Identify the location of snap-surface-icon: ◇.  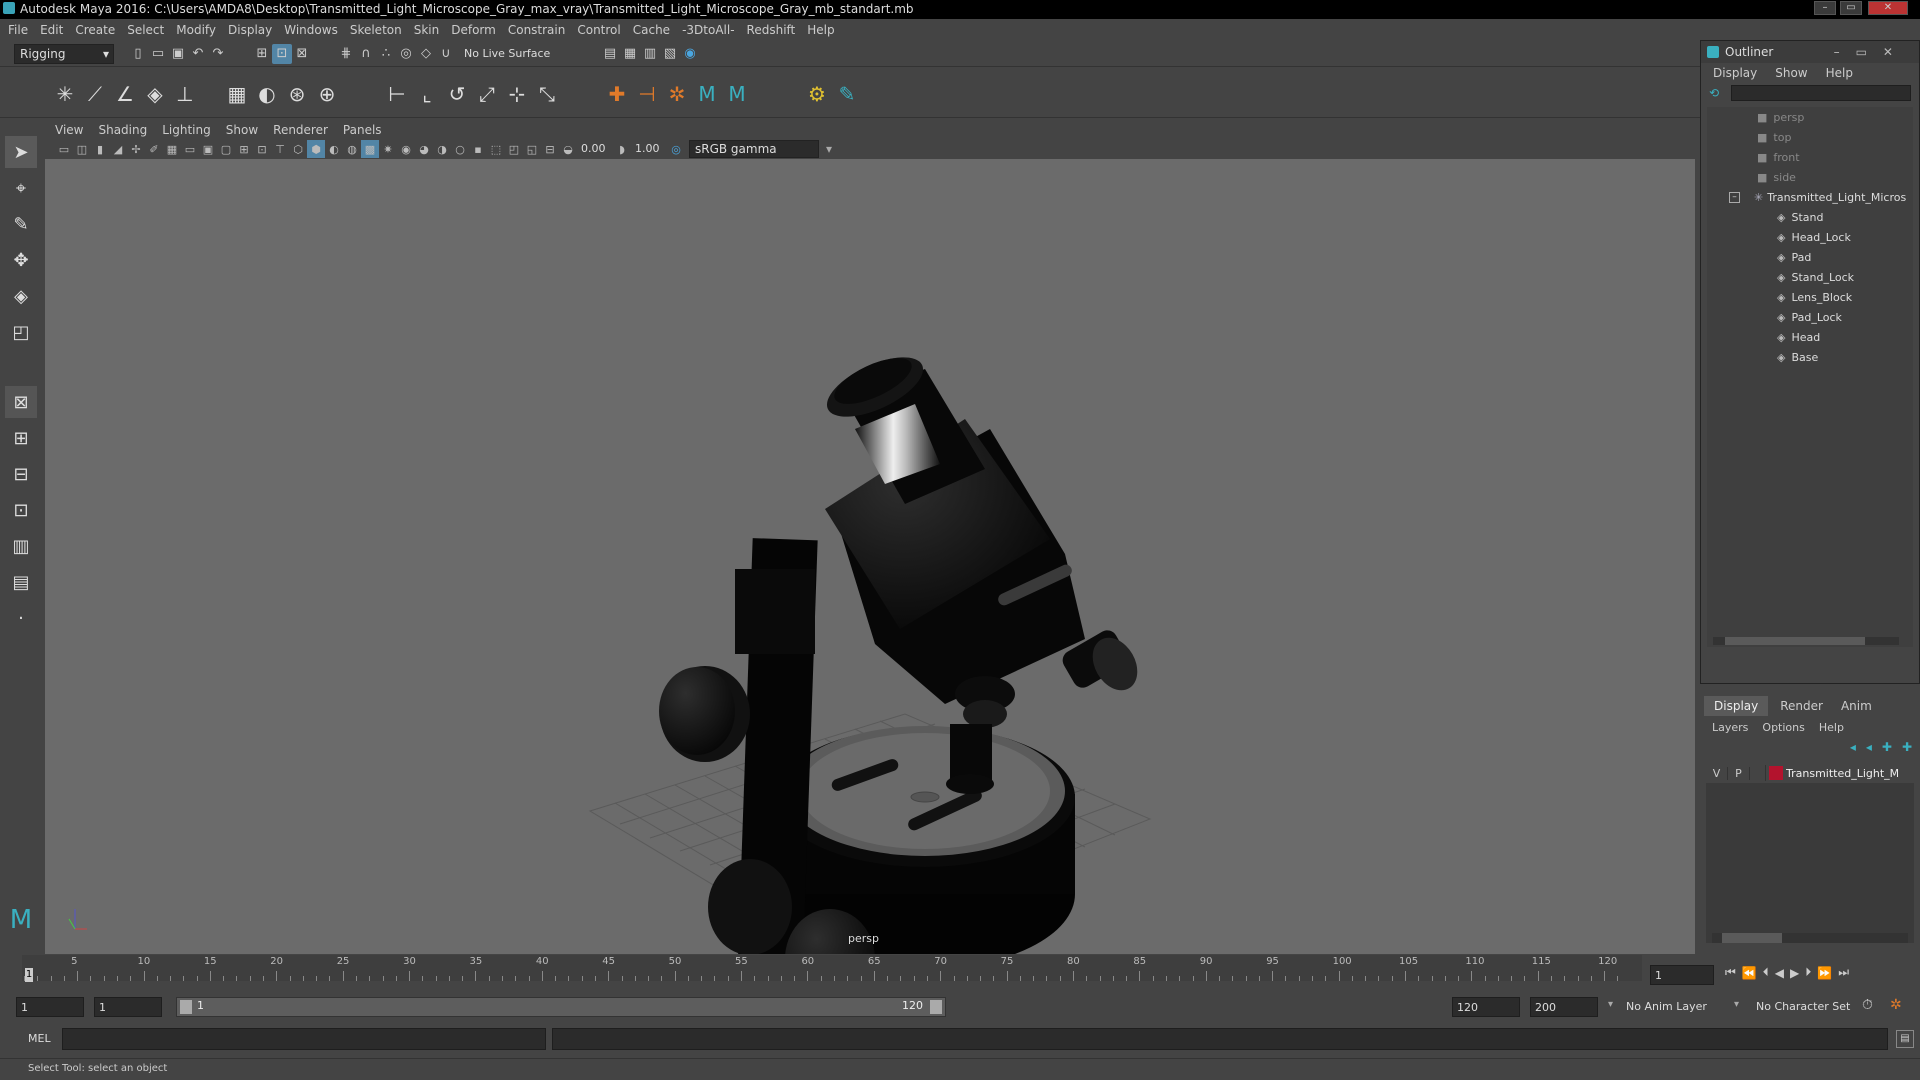
(426, 54).